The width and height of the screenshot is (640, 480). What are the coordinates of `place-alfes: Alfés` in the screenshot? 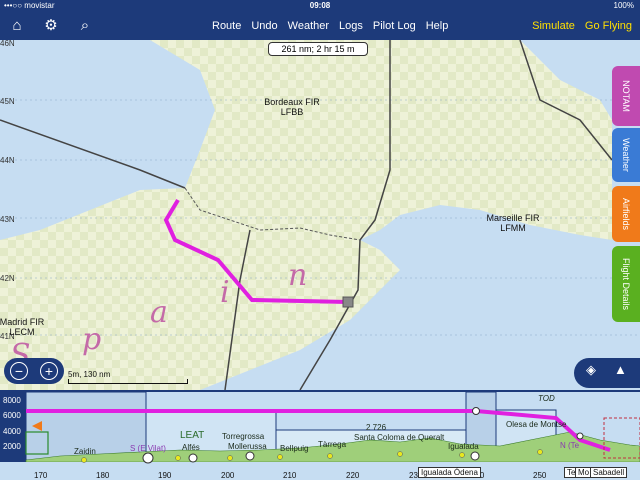 It's located at (191, 447).